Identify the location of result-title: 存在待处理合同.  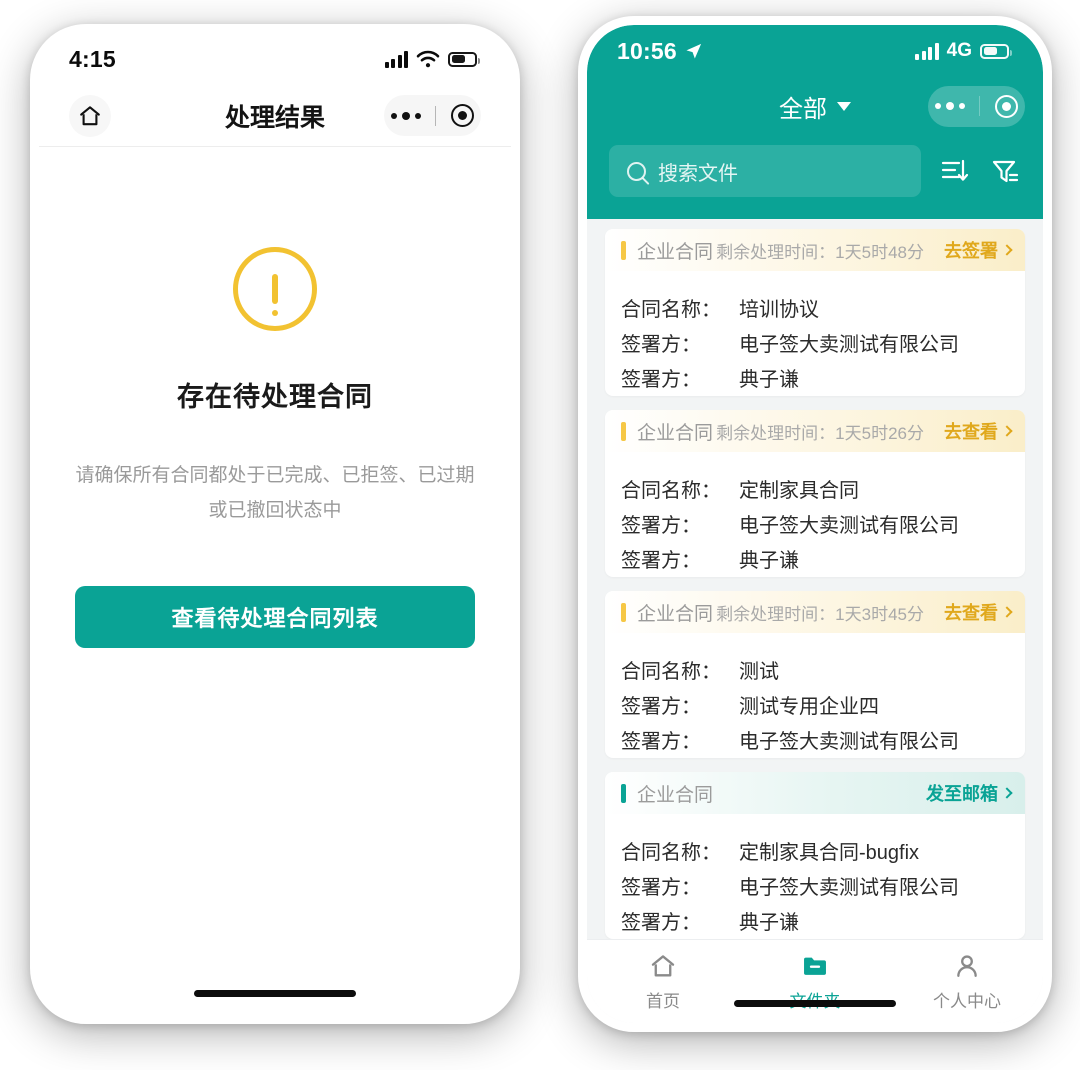
(275, 397).